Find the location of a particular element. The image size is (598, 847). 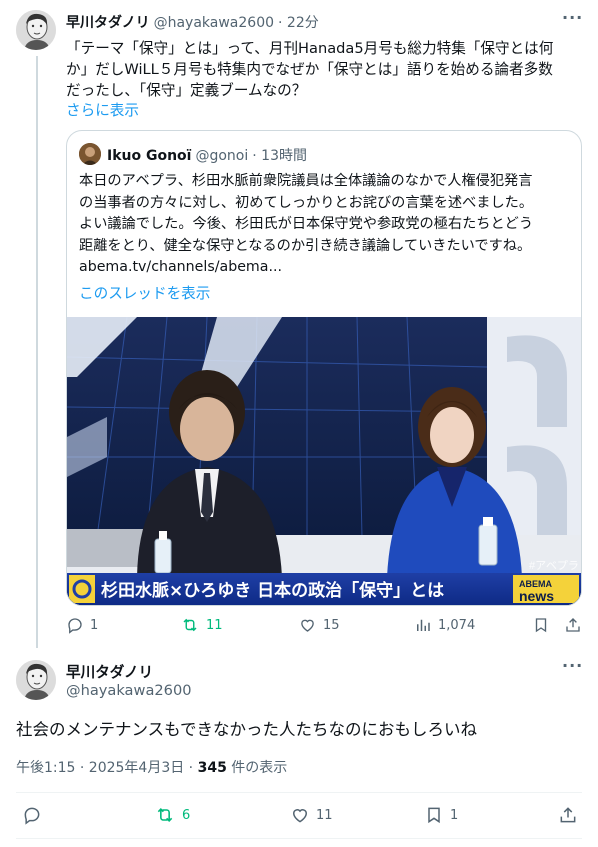

media-caption: 杉田水脈×ひろゆき 日本の政治「保守」とは is located at coordinates (272, 590).